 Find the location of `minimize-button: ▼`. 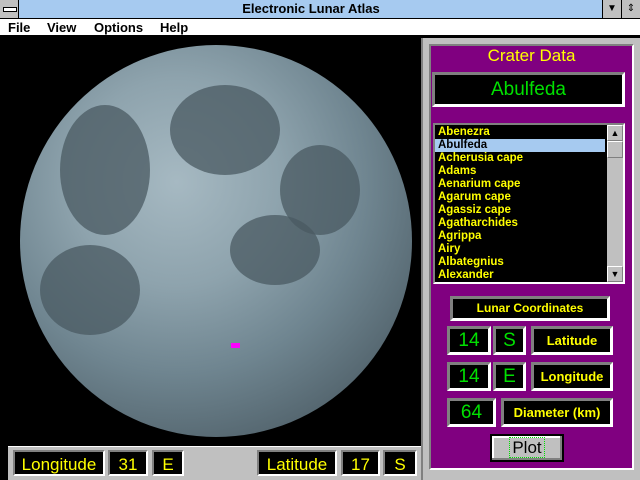

minimize-button: ▼ is located at coordinates (611, 9).